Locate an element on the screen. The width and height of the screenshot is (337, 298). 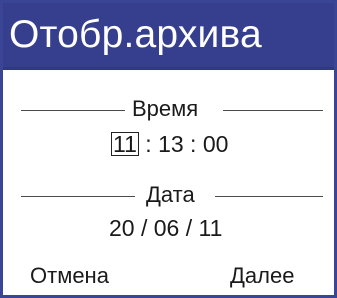
time-section-header: Время is located at coordinates (168, 109).